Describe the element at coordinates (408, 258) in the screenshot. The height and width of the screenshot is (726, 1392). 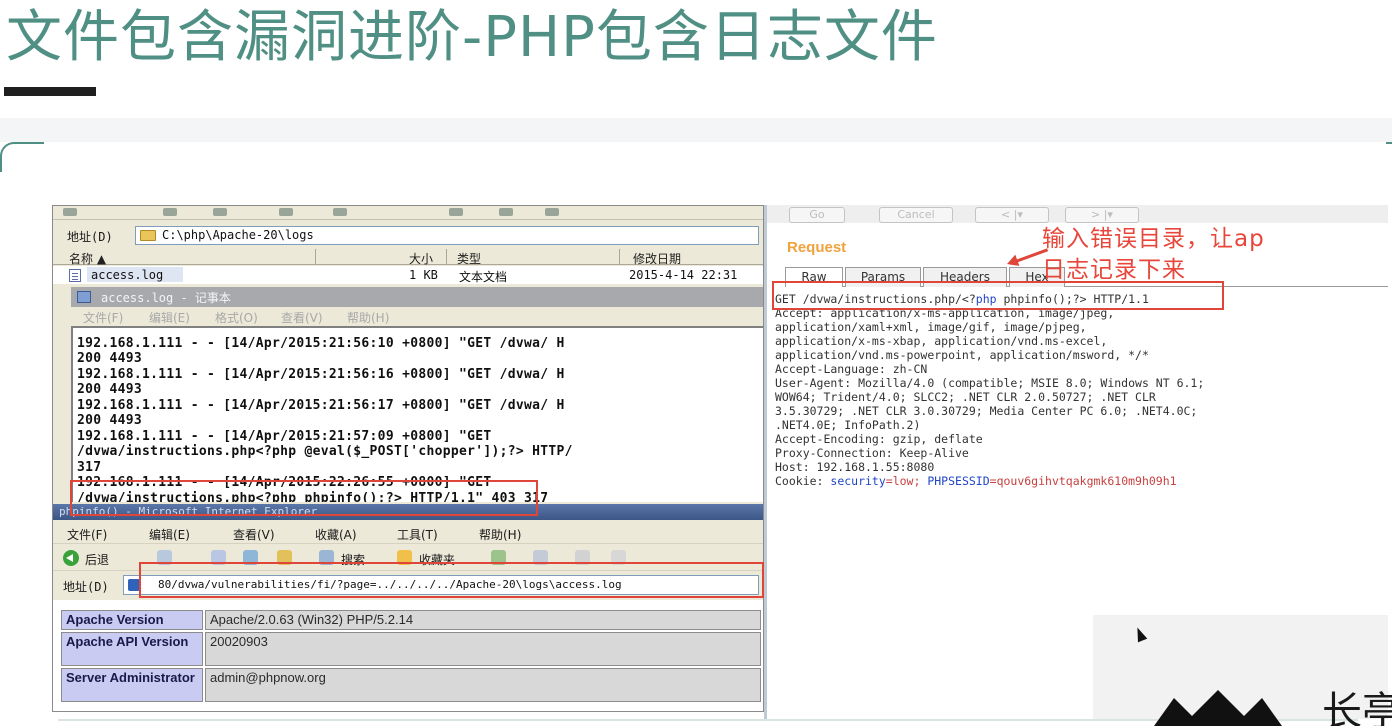
I see `file-list-header: 名称 ▲ 大小 类型 修改日期` at that location.